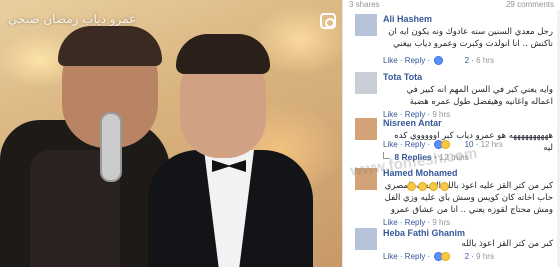 Image resolution: width=560 pixels, height=267 pixels. I want to click on left-person-hair, so click(110, 46).